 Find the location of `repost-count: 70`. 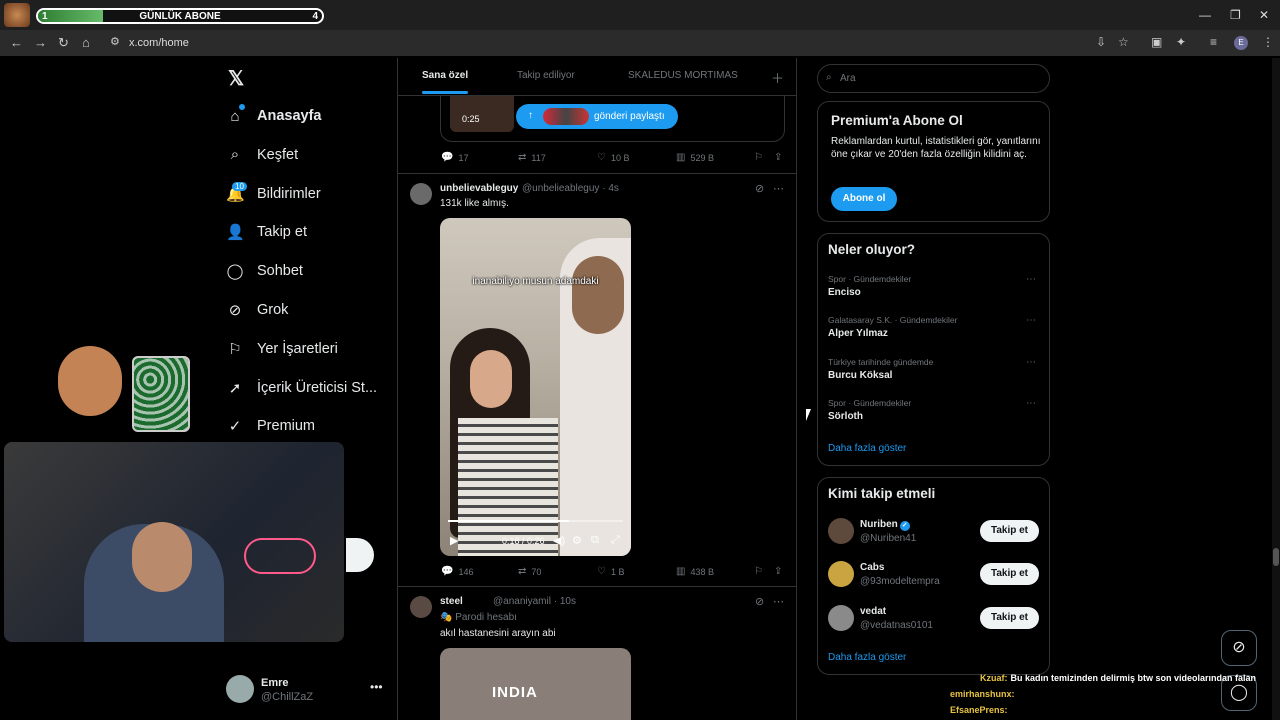

repost-count: 70 is located at coordinates (536, 571).